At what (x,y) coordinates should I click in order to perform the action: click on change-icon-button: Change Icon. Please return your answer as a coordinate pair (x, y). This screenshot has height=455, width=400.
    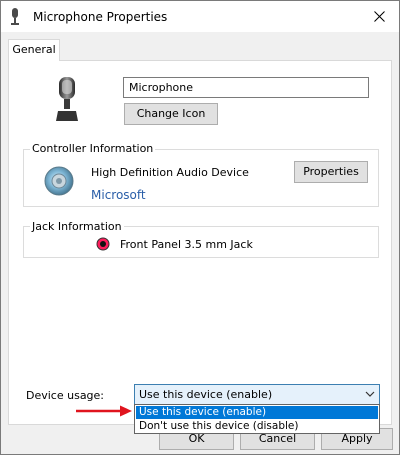
    Looking at the image, I should click on (171, 114).